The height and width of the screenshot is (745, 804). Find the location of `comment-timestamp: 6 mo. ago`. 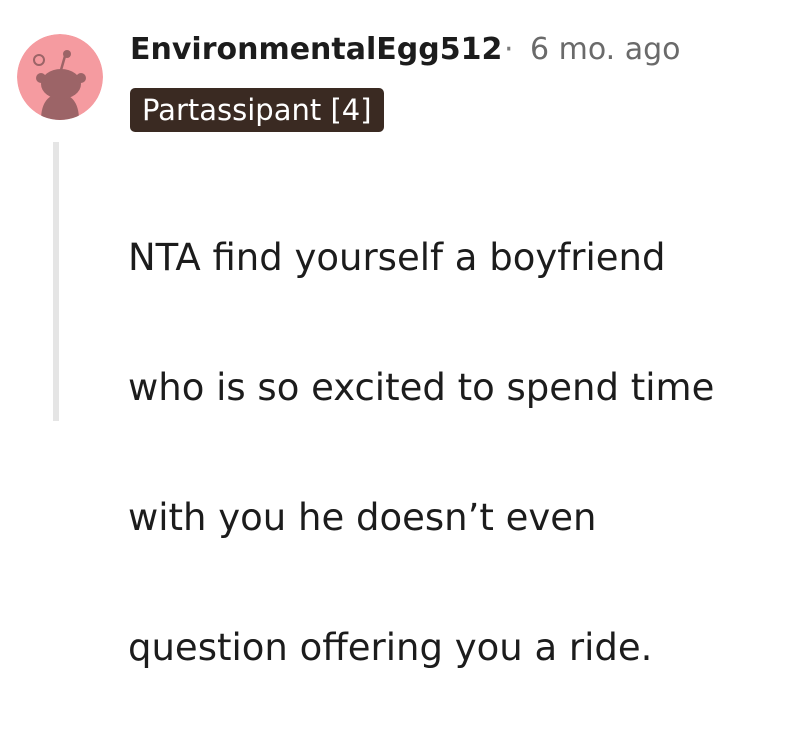

comment-timestamp: 6 mo. ago is located at coordinates (605, 50).